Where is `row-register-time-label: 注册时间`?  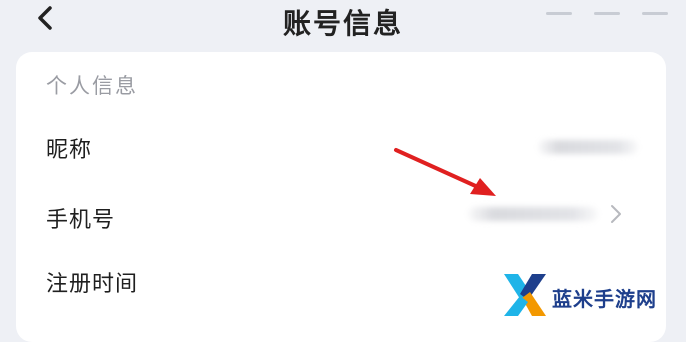 row-register-time-label: 注册时间 is located at coordinates (92, 284).